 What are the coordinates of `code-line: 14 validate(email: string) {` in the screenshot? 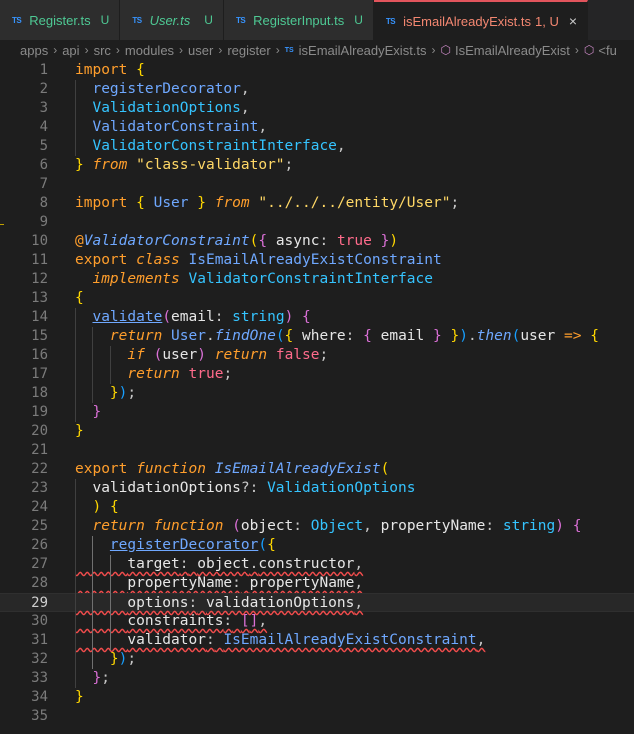 It's located at (317, 317).